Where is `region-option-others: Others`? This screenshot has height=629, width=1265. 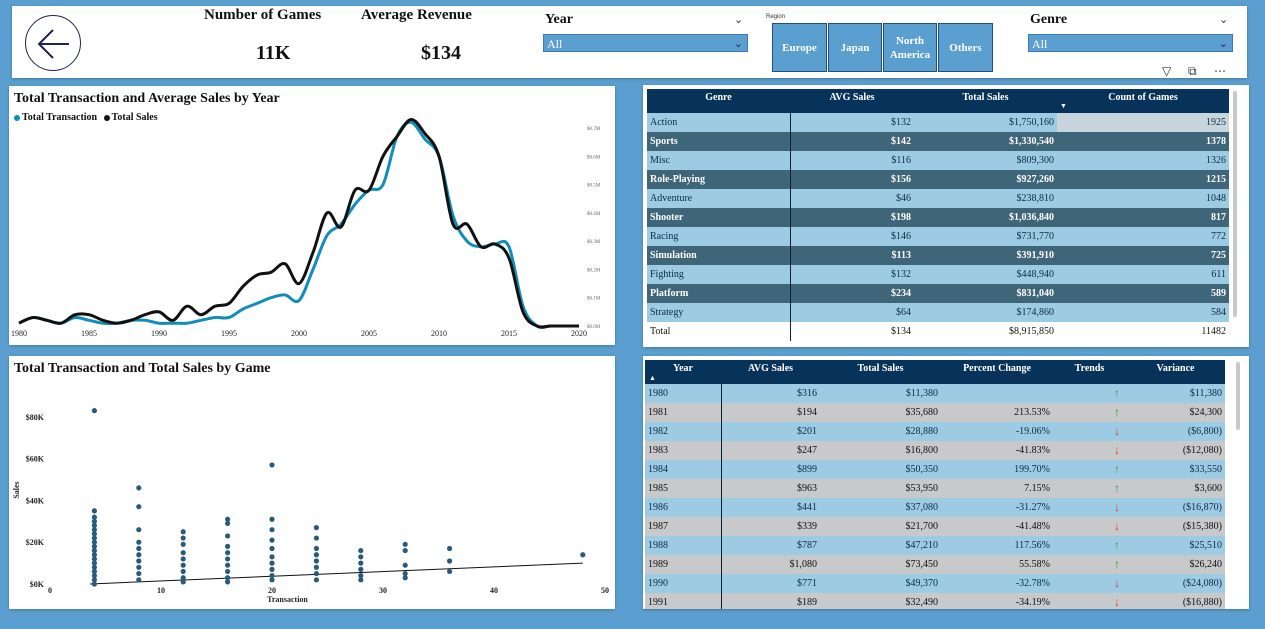 region-option-others: Others is located at coordinates (965, 47).